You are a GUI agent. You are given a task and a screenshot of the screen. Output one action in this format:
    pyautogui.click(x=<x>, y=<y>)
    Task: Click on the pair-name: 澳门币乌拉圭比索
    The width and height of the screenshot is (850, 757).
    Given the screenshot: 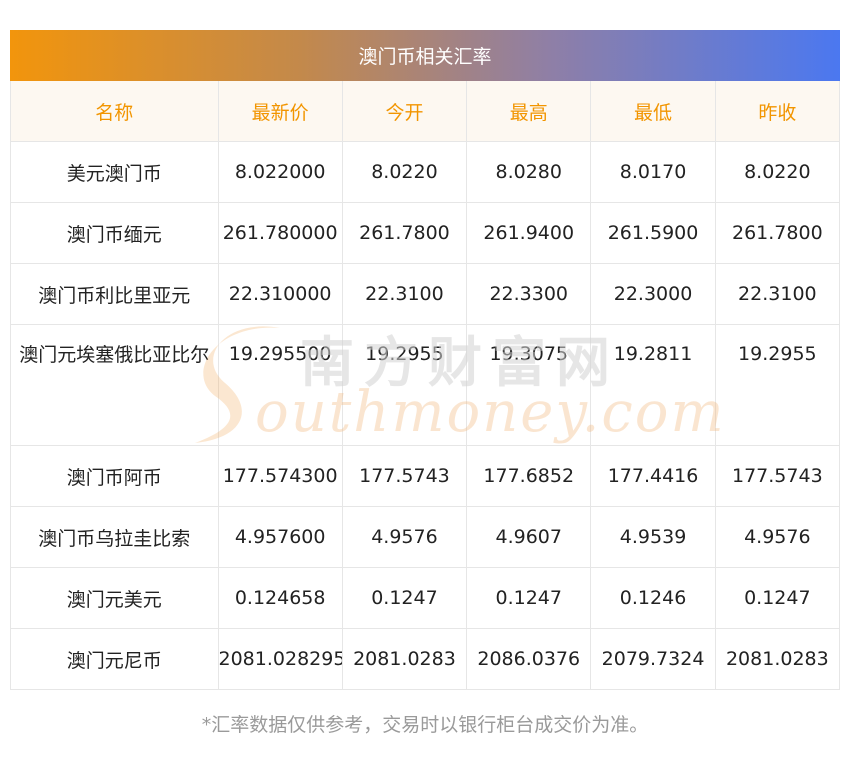 What is the action you would take?
    pyautogui.click(x=114, y=537)
    